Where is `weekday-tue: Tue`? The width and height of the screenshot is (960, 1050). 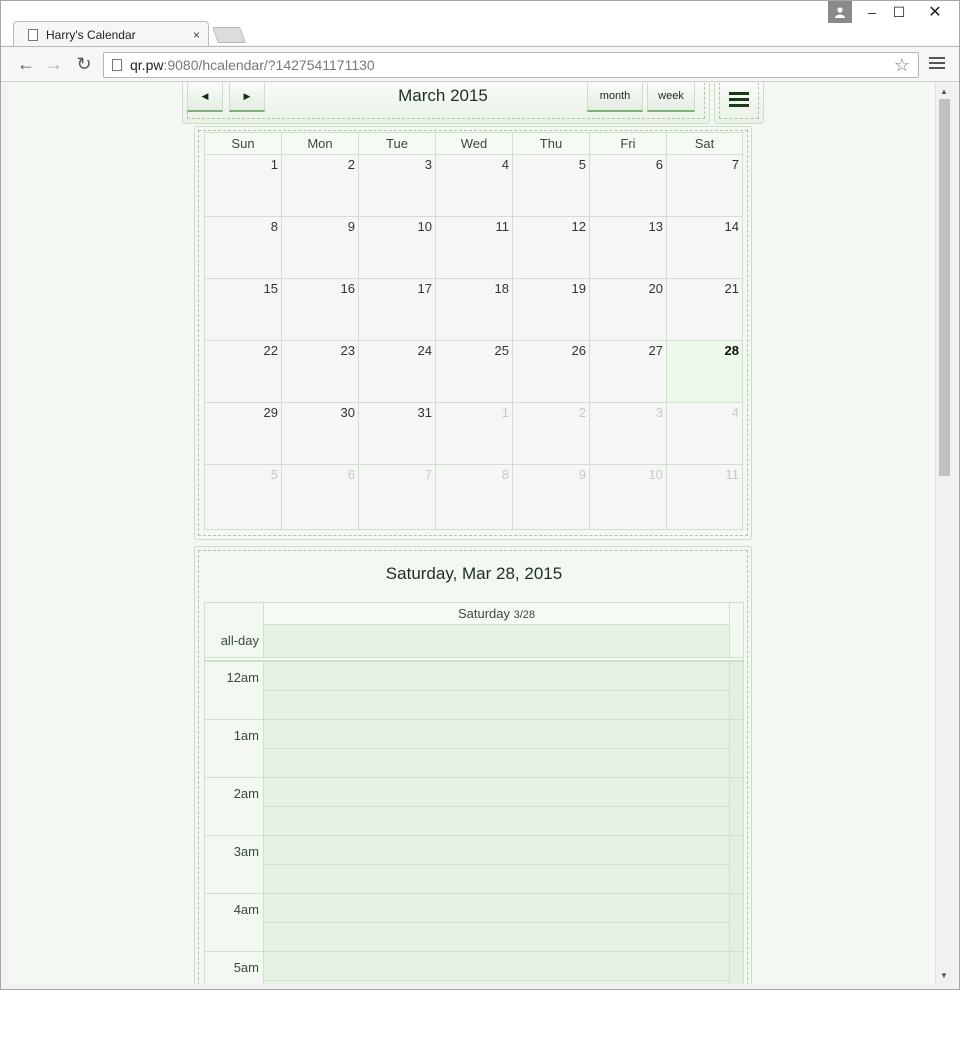 weekday-tue: Tue is located at coordinates (396, 143).